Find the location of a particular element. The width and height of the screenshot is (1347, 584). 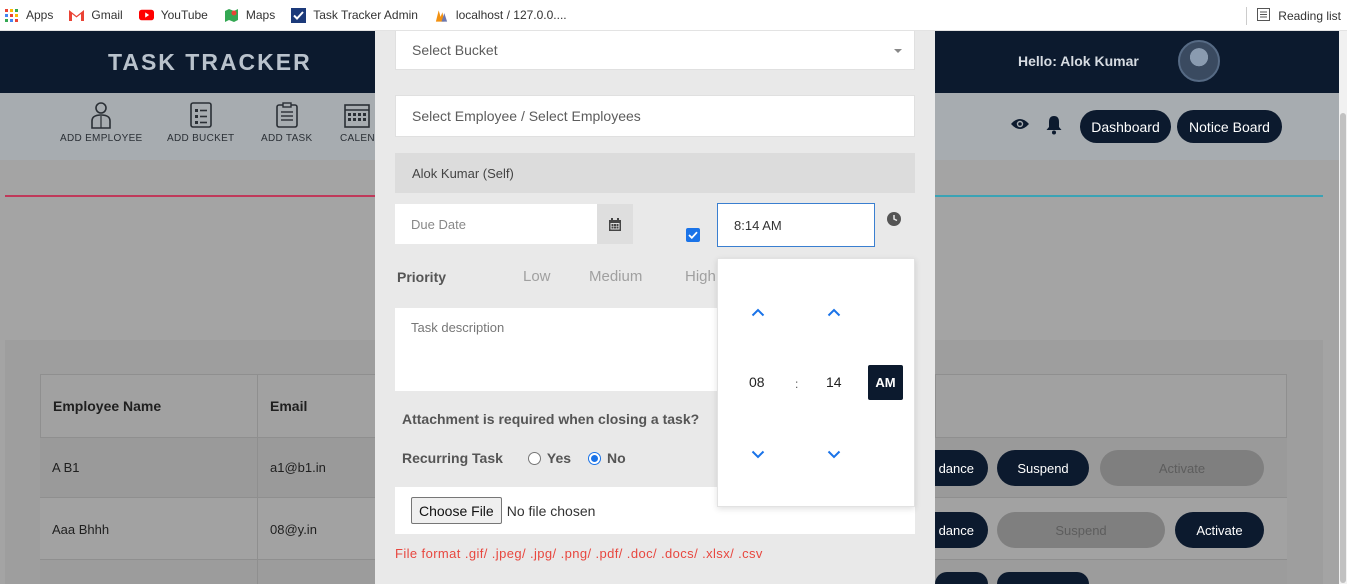

priority-high: High is located at coordinates (700, 276).